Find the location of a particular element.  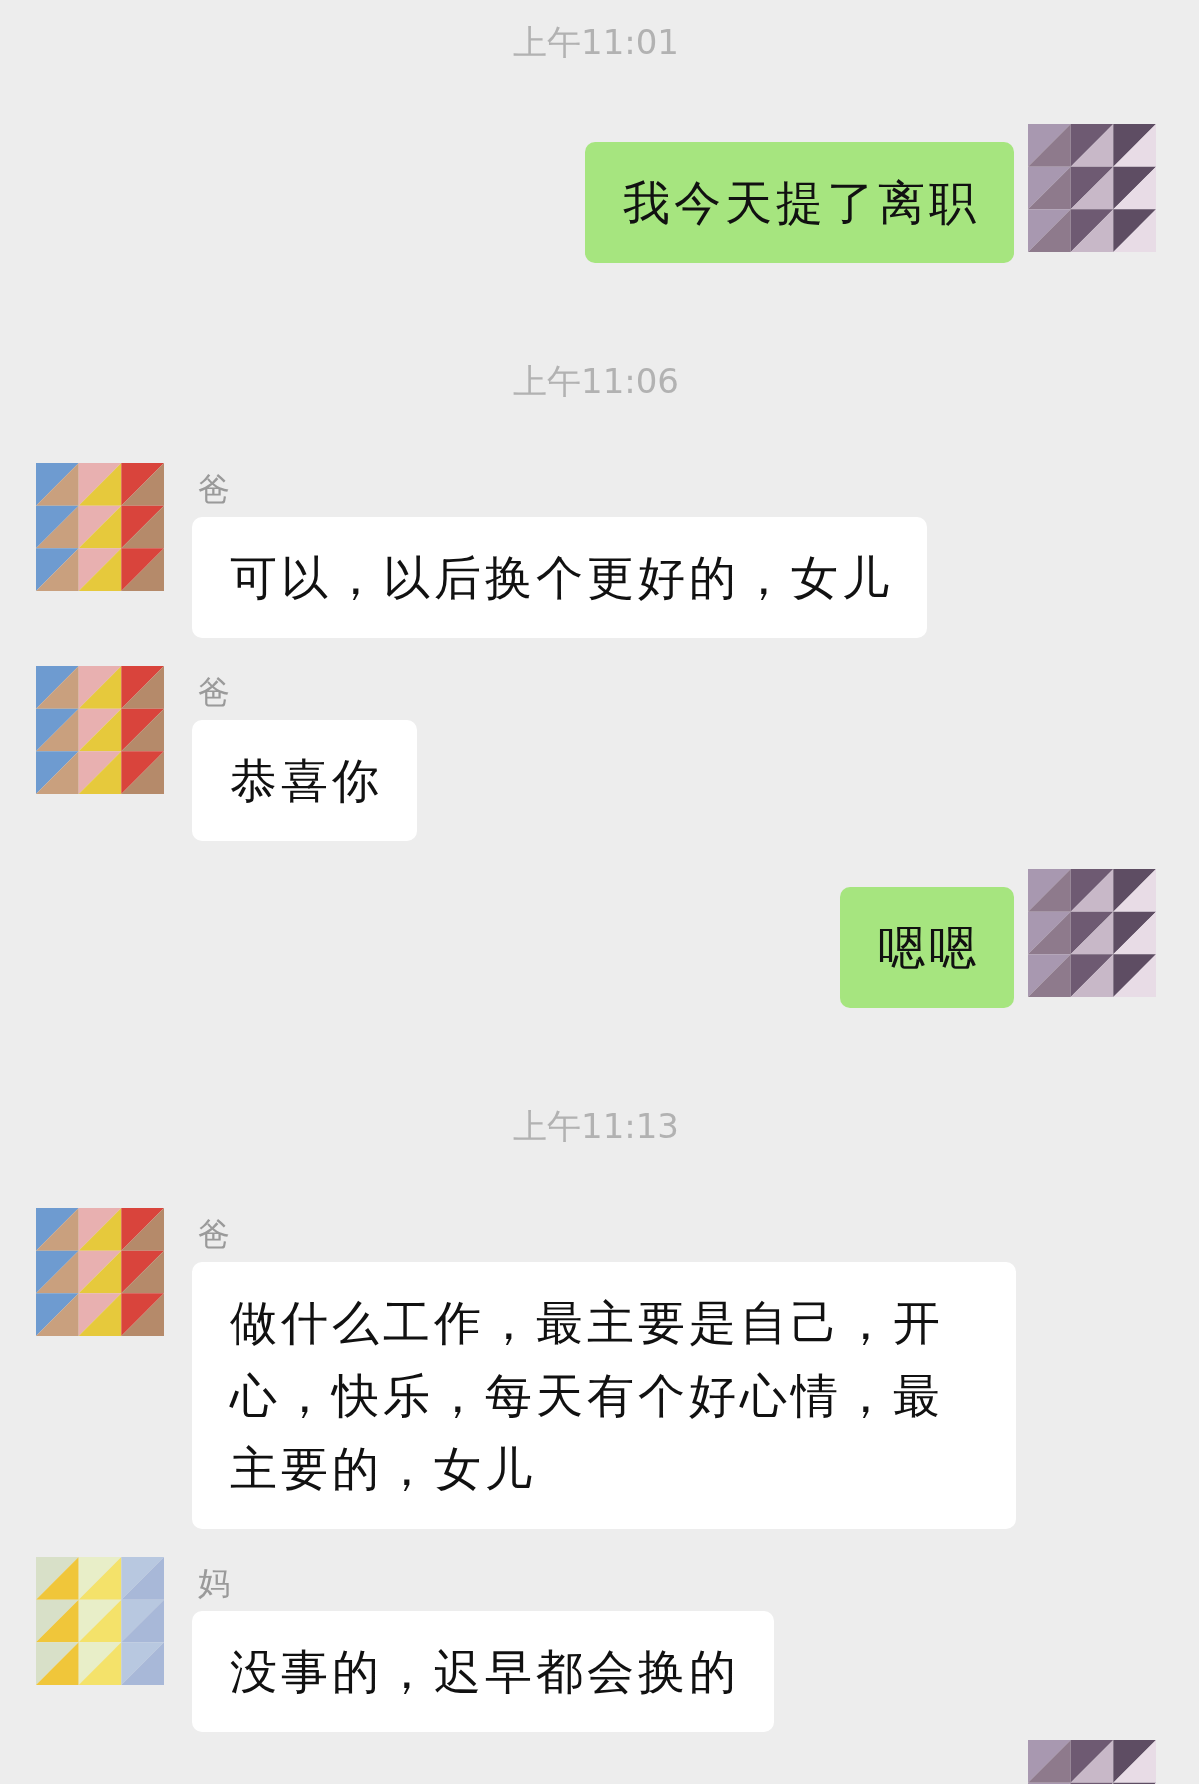

sender-name: 妈 is located at coordinates (214, 1583).